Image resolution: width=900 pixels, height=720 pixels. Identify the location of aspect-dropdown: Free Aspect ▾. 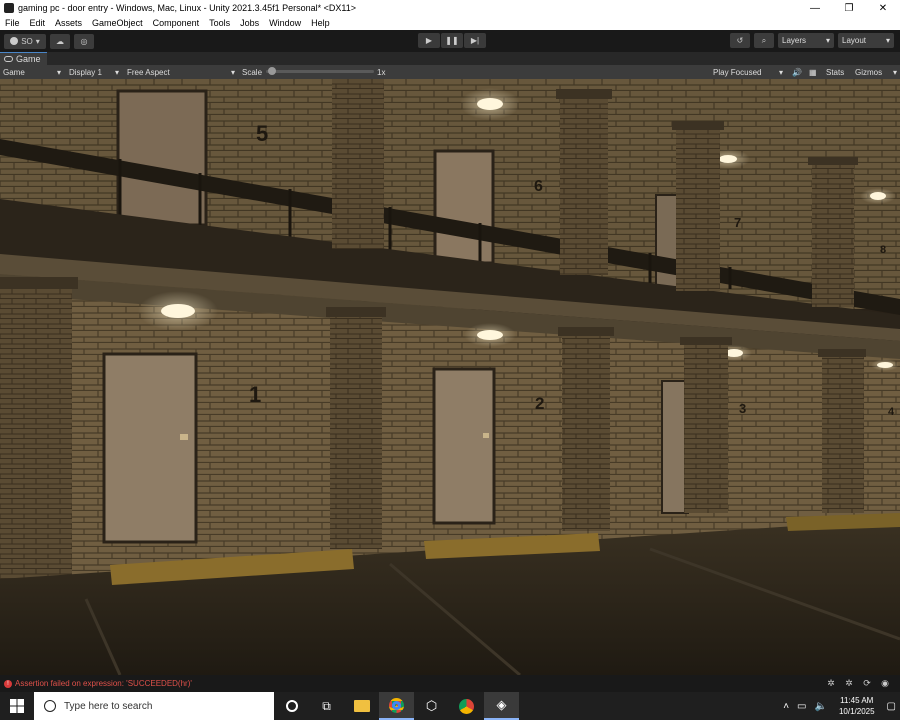
(181, 72).